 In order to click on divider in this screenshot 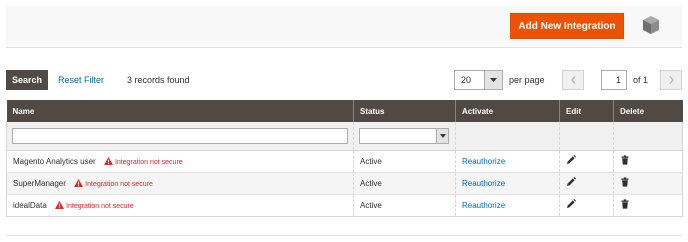, I will do `click(344, 235)`.